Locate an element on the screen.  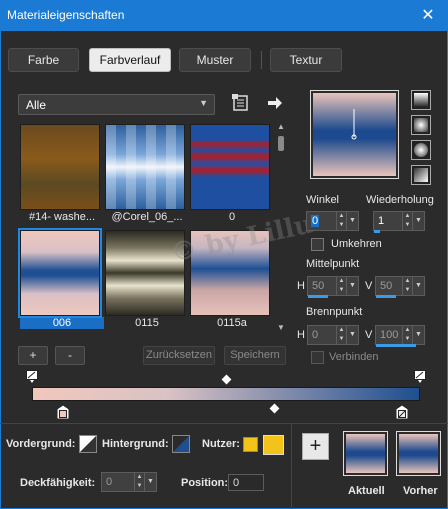
category-select: Alle ▼ is located at coordinates (116, 104).